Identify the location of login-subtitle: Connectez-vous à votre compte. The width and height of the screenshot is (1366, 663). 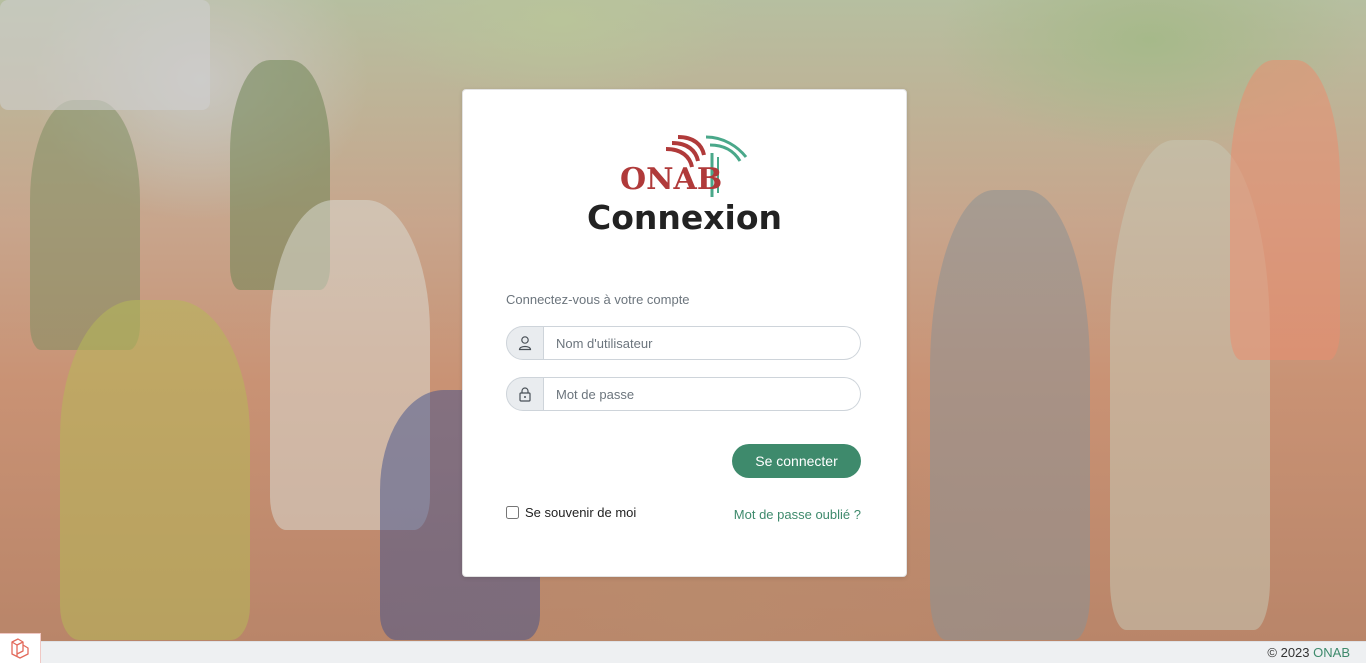
(598, 299).